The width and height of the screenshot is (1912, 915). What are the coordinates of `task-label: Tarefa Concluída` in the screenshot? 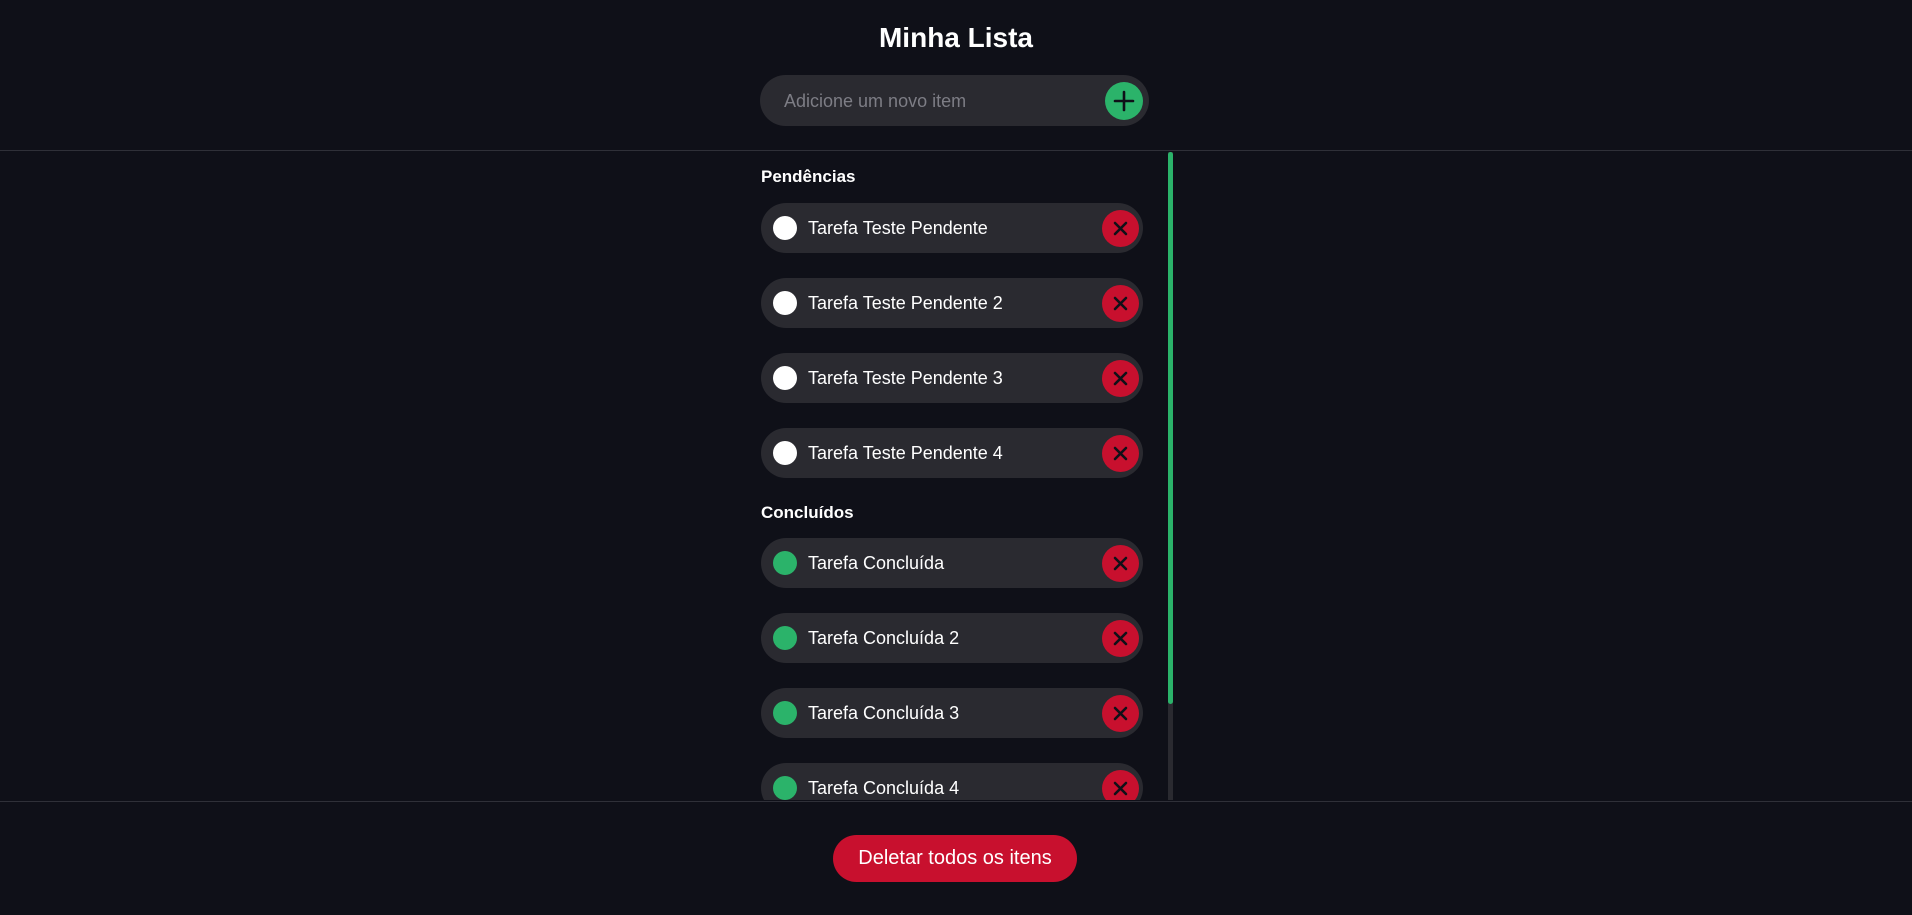 It's located at (876, 563).